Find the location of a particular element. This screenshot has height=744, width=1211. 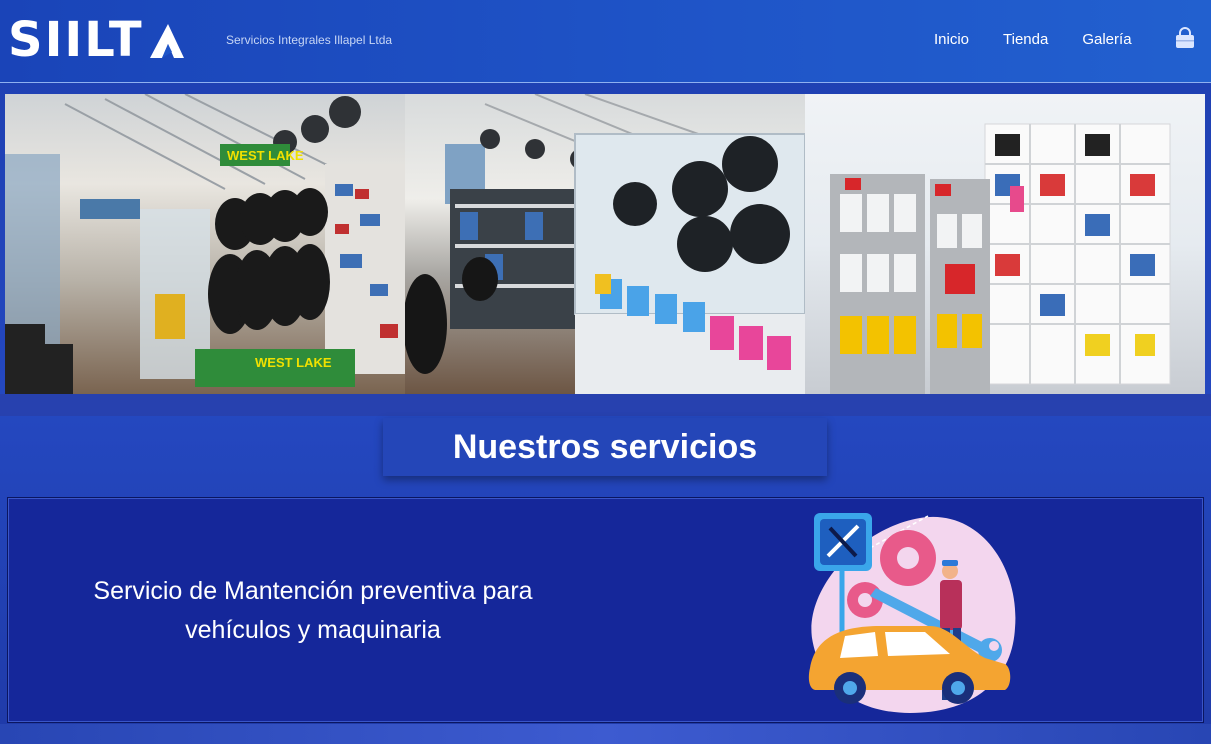

services-title: Nuestros servicios is located at coordinates (605, 446).